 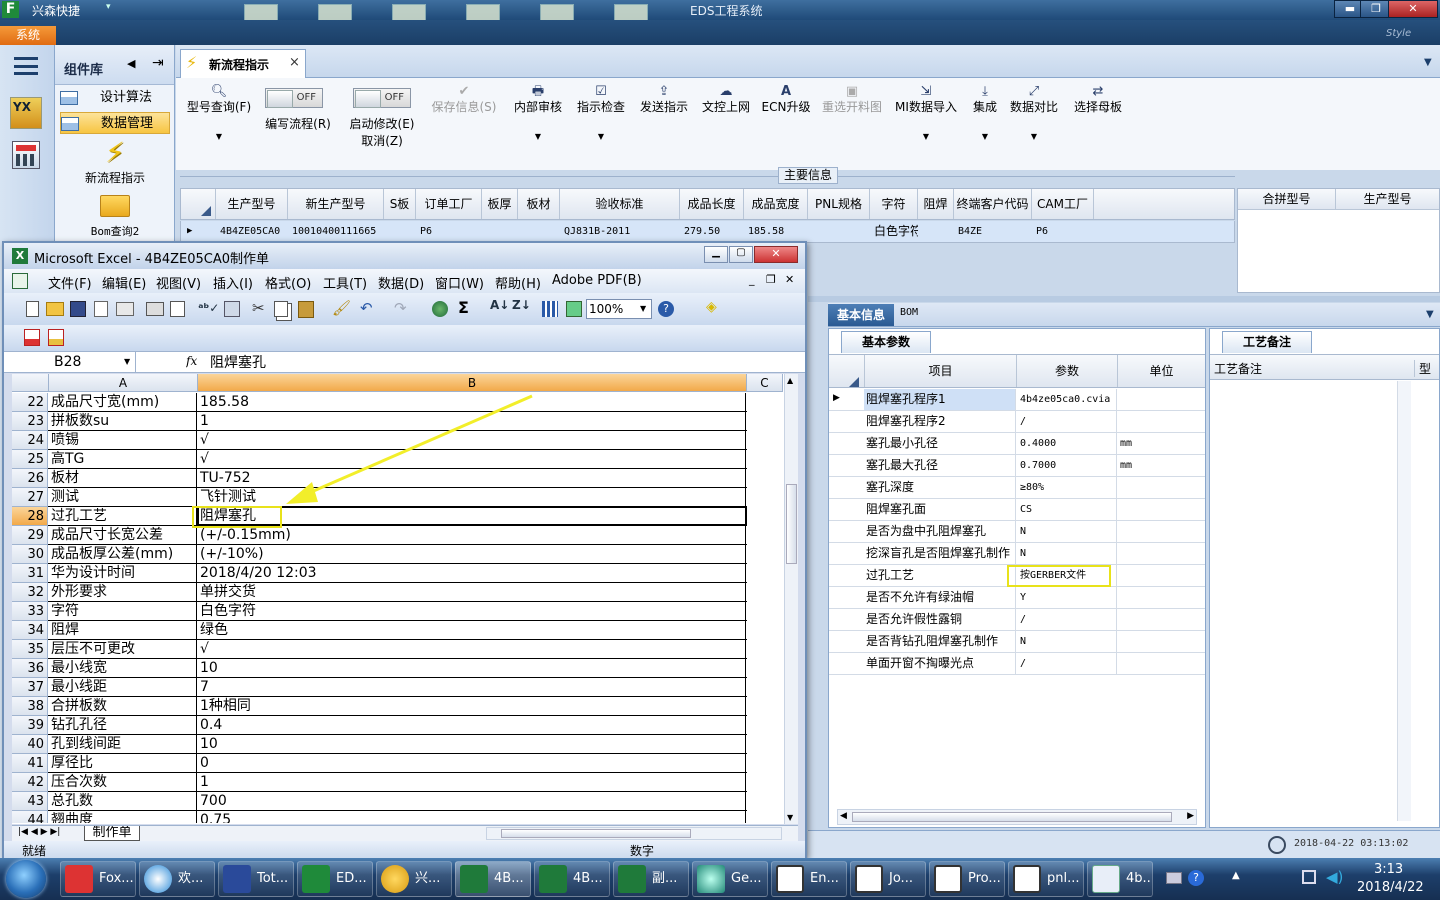 What do you see at coordinates (894, 204) in the screenshot?
I see `column-header: 字符` at bounding box center [894, 204].